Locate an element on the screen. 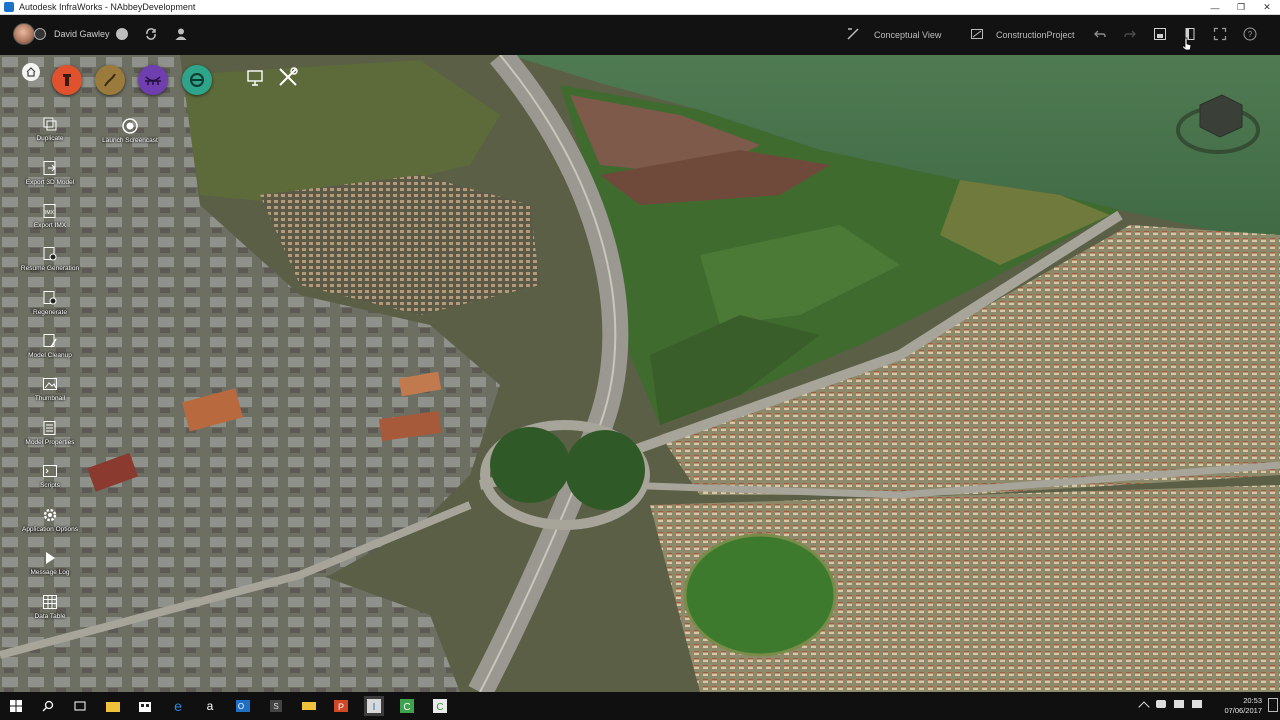 The width and height of the screenshot is (1280, 720). settings-tools-icon is located at coordinates (288, 77).